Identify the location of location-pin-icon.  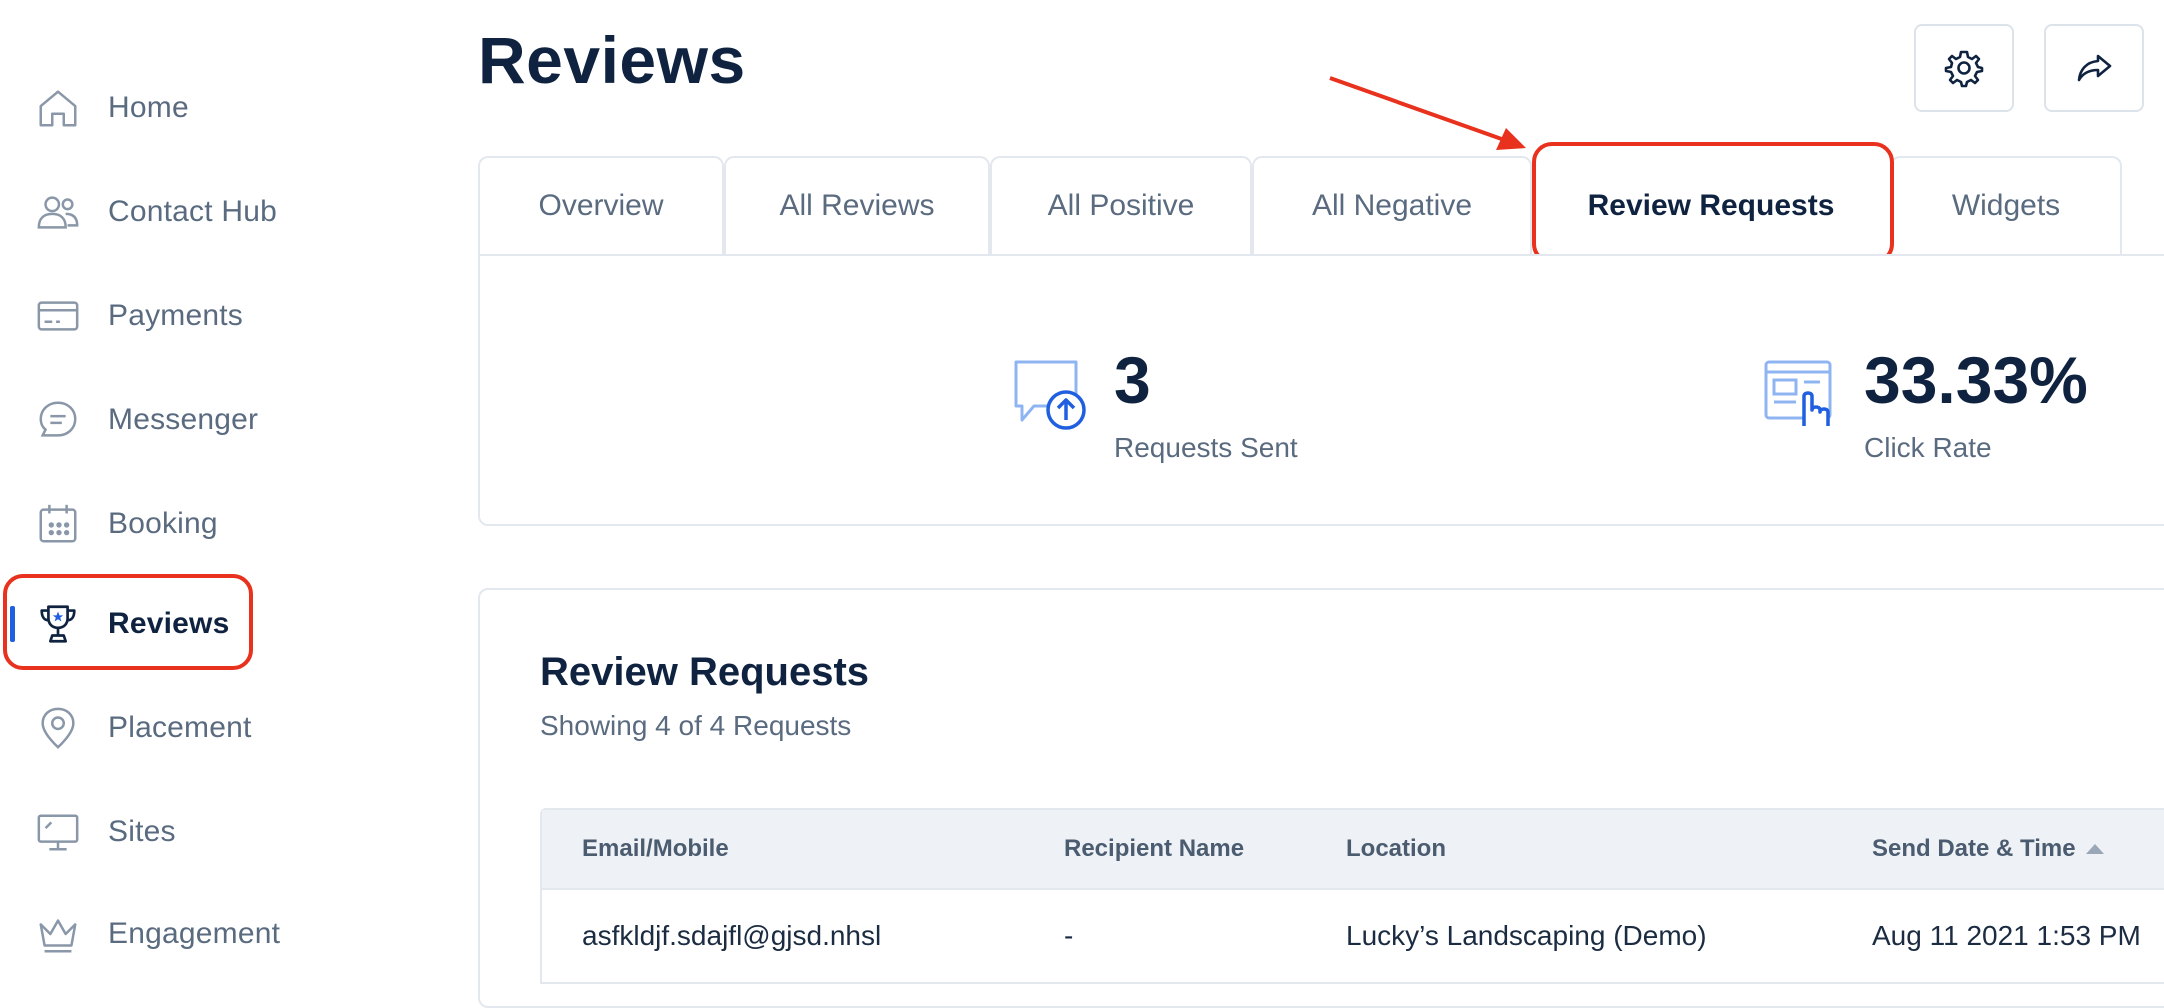
(58, 728).